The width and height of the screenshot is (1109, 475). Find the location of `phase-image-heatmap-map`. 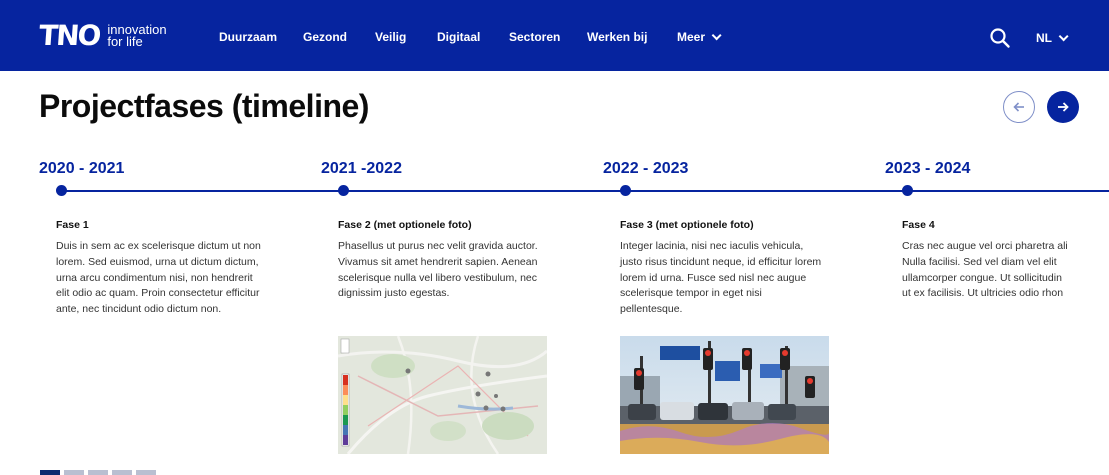

phase-image-heatmap-map is located at coordinates (442, 395).